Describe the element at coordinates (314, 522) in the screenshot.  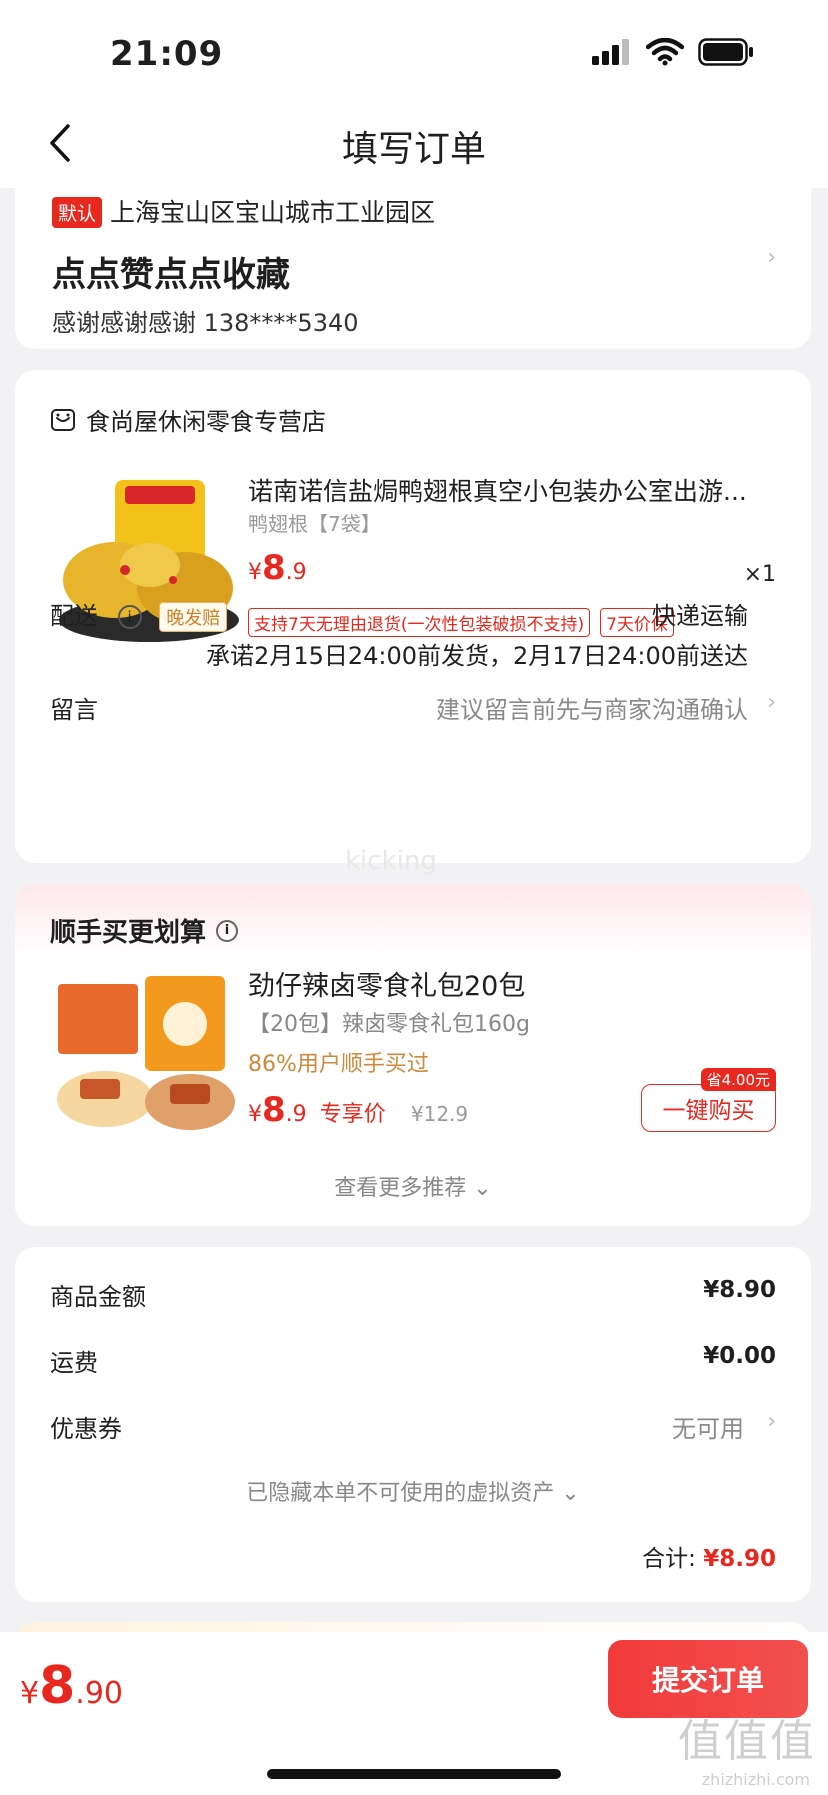
I see `product-spec: 鸭翅根【7袋】` at that location.